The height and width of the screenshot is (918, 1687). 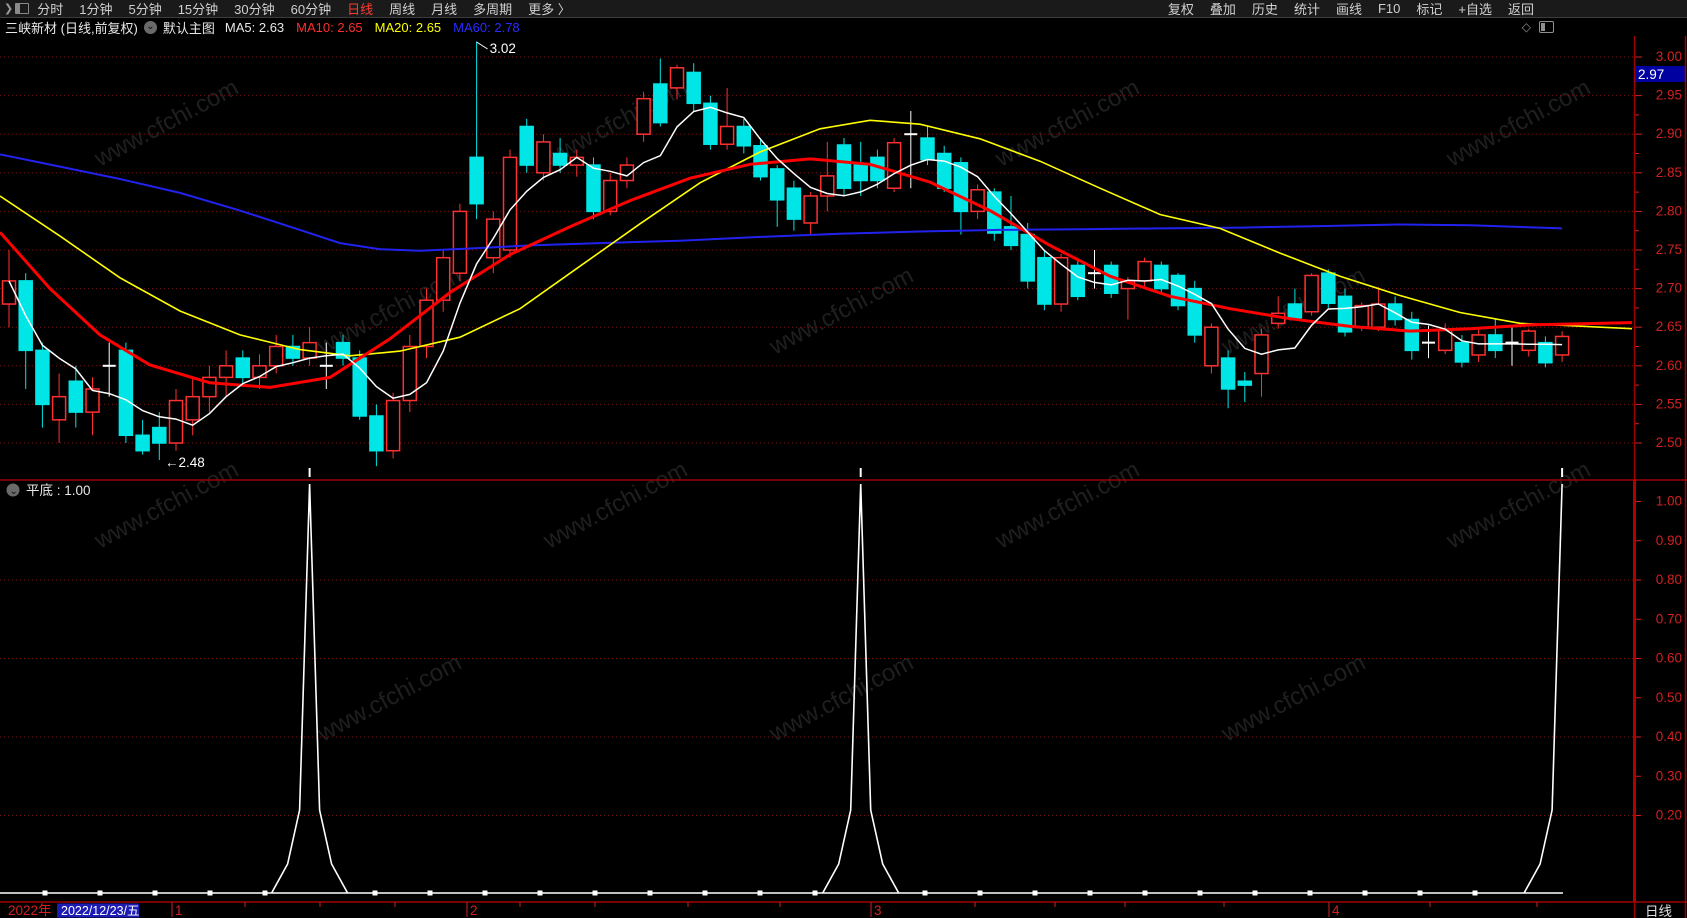 What do you see at coordinates (549, 9) in the screenshot?
I see `period-tab-更多 〉: 更多 〉` at bounding box center [549, 9].